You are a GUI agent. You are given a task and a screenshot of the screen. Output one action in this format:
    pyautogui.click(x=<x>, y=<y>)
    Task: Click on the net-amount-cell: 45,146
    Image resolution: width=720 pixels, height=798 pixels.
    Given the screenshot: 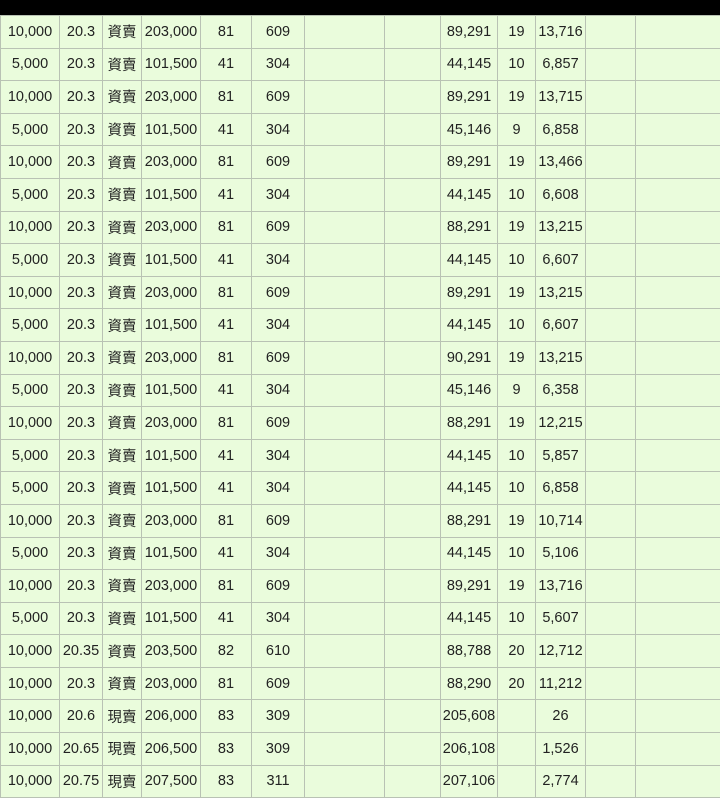 What is the action you would take?
    pyautogui.click(x=469, y=390)
    